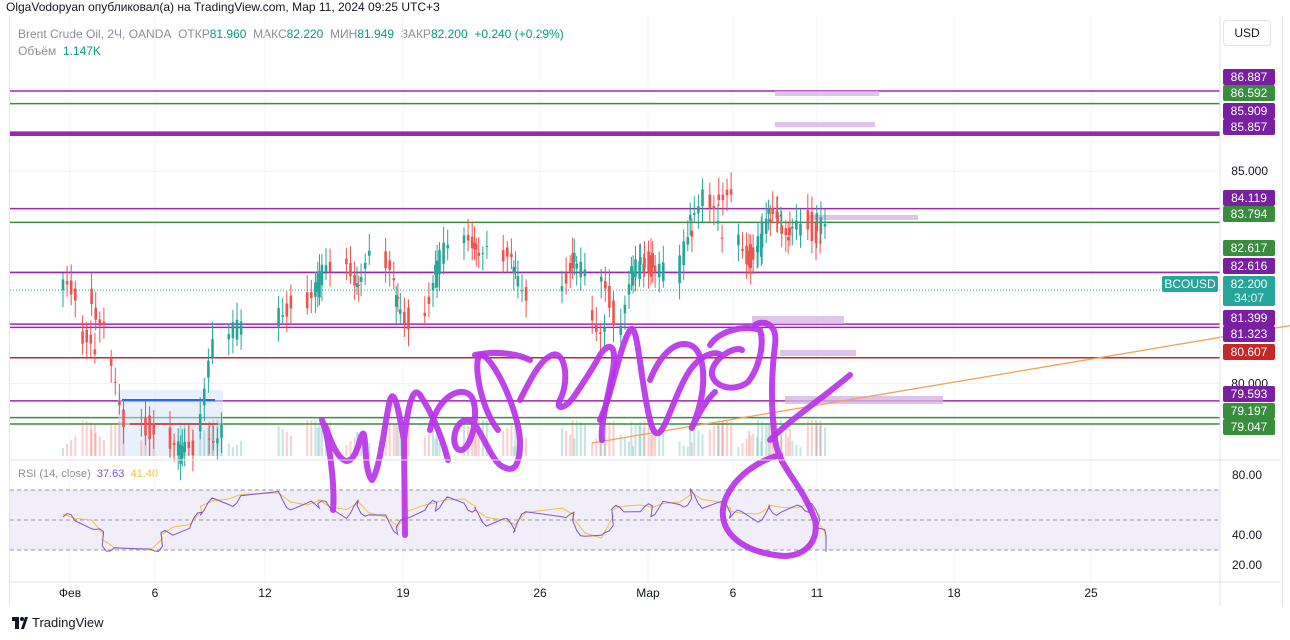 The image size is (1290, 640). I want to click on countdown-label: 34:07, so click(1249, 298).